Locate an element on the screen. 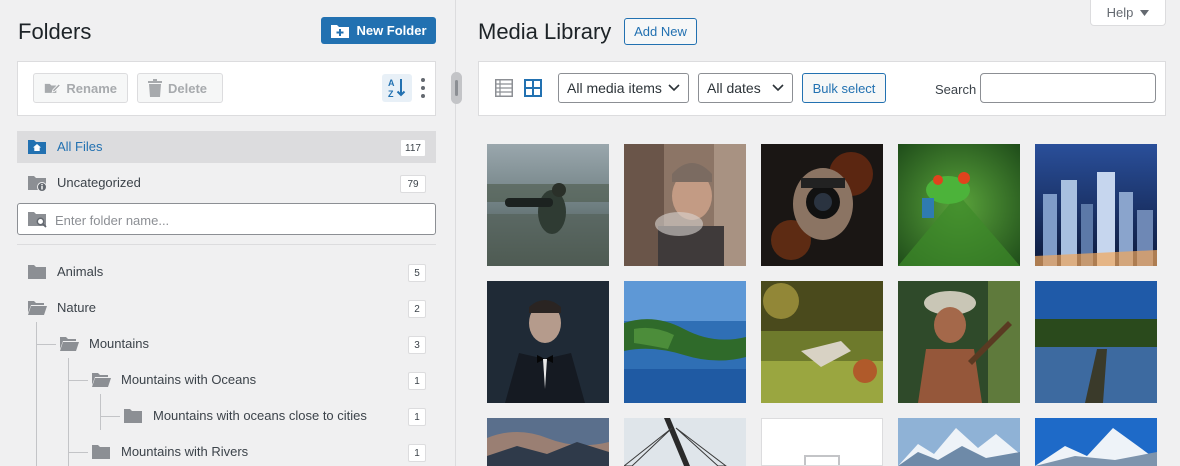 Image resolution: width=1180 pixels, height=466 pixels. photographer-lake-image is located at coordinates (548, 205).